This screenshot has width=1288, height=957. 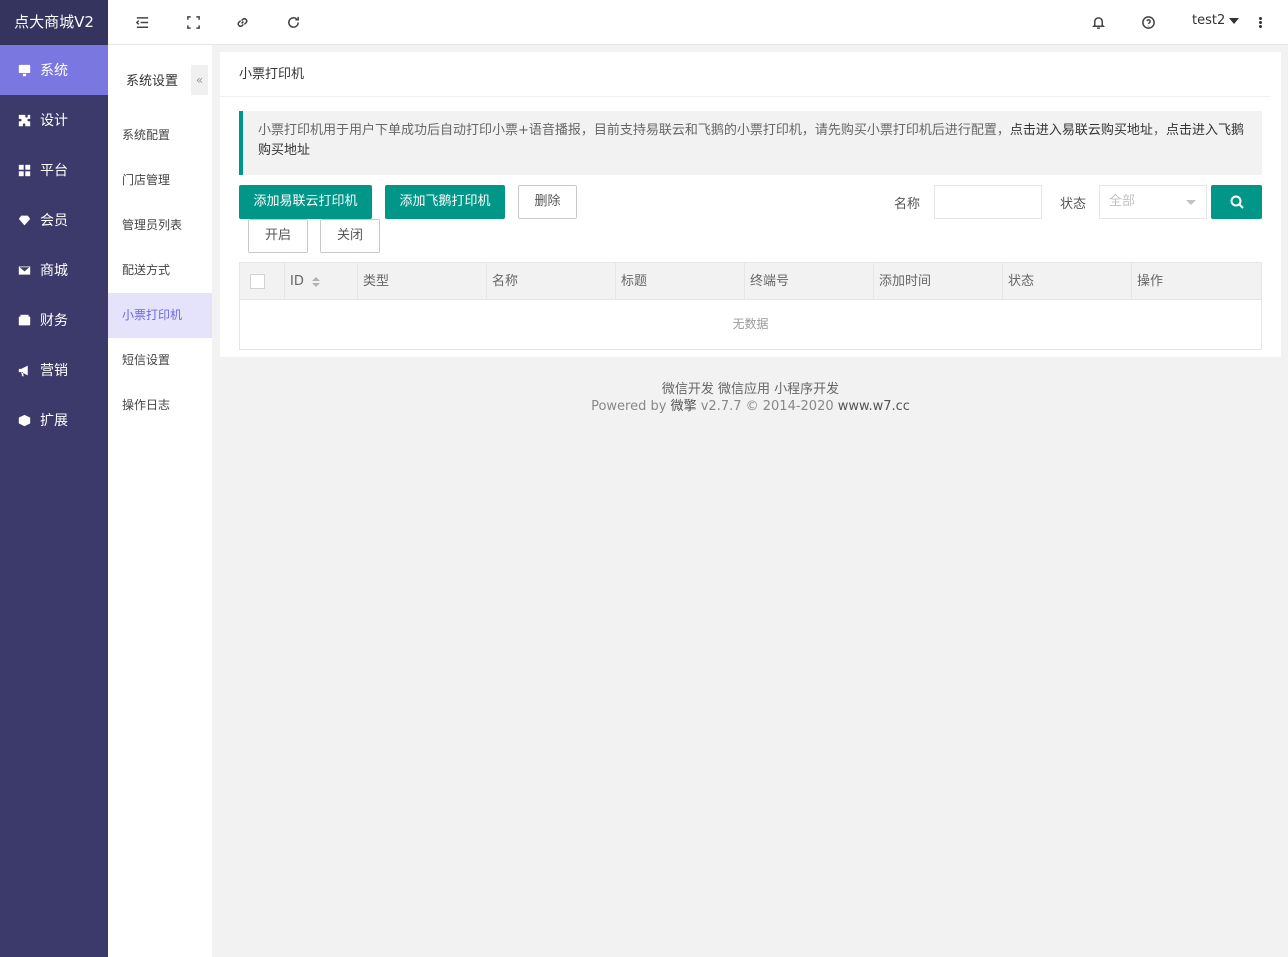 What do you see at coordinates (24, 70) in the screenshot?
I see `monitor-icon` at bounding box center [24, 70].